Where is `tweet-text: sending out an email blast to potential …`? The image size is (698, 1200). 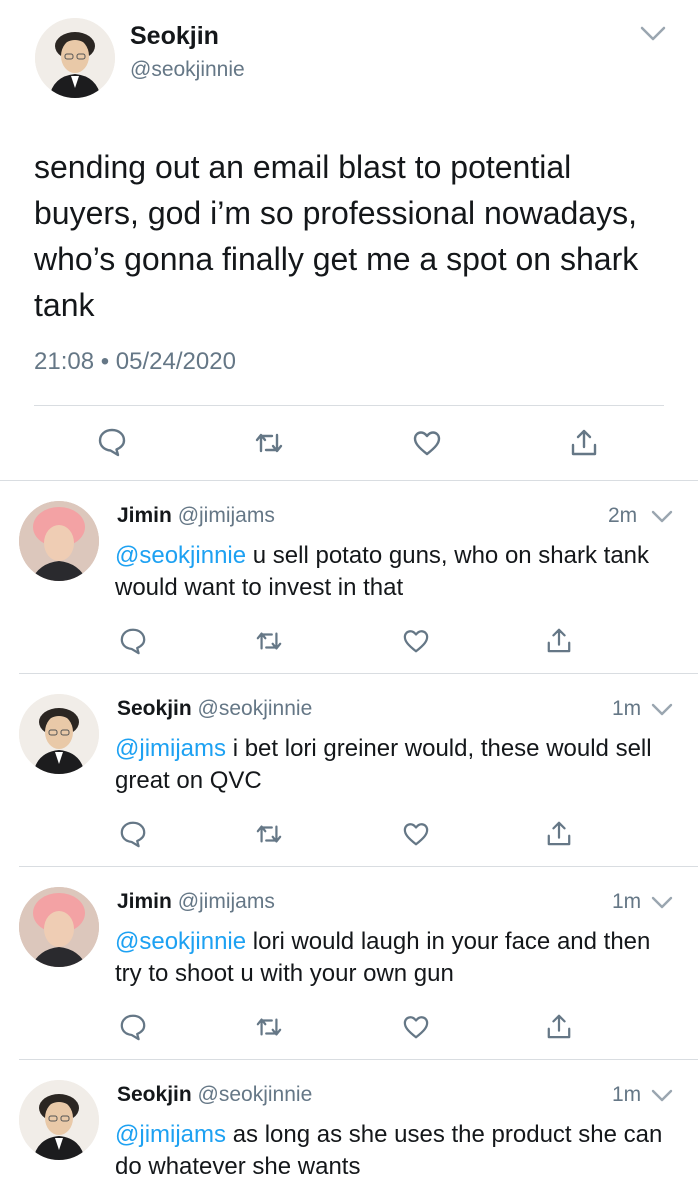
tweet-text: sending out an email blast to potential … is located at coordinates (336, 236).